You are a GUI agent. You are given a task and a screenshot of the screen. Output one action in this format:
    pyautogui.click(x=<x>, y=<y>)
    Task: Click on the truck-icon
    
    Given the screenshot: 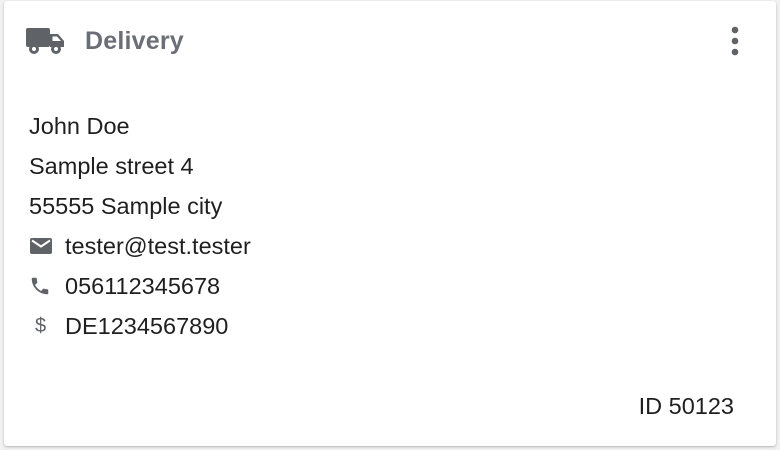 What is the action you would take?
    pyautogui.click(x=45, y=41)
    